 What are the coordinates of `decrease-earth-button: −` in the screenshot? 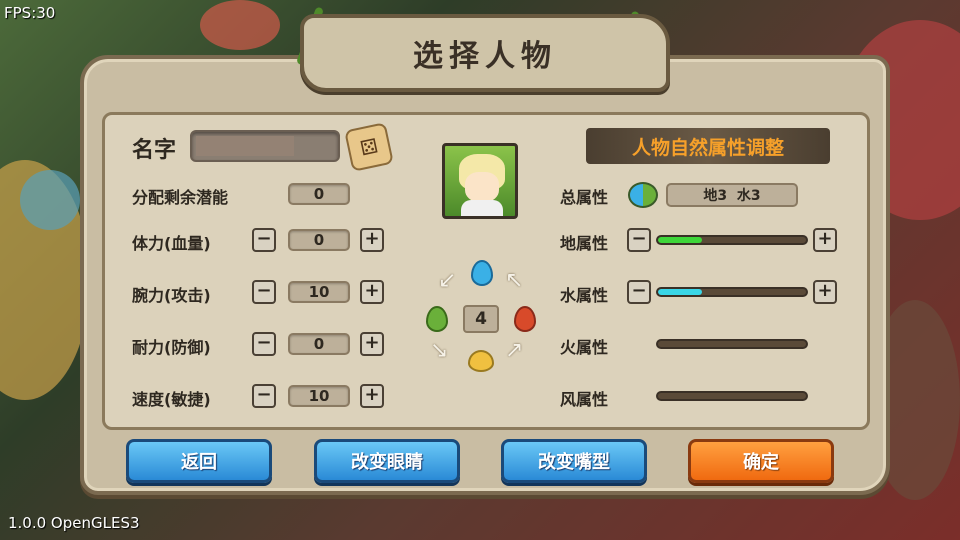 It's located at (639, 240).